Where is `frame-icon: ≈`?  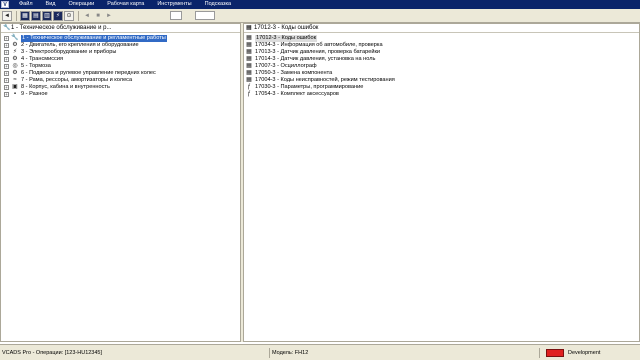
frame-icon: ≈ is located at coordinates (15, 80).